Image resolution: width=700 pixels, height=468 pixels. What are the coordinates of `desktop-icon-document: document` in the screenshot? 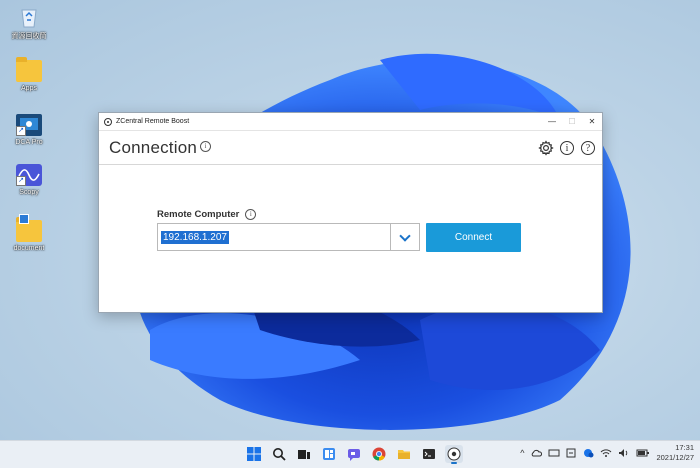 It's located at (29, 233).